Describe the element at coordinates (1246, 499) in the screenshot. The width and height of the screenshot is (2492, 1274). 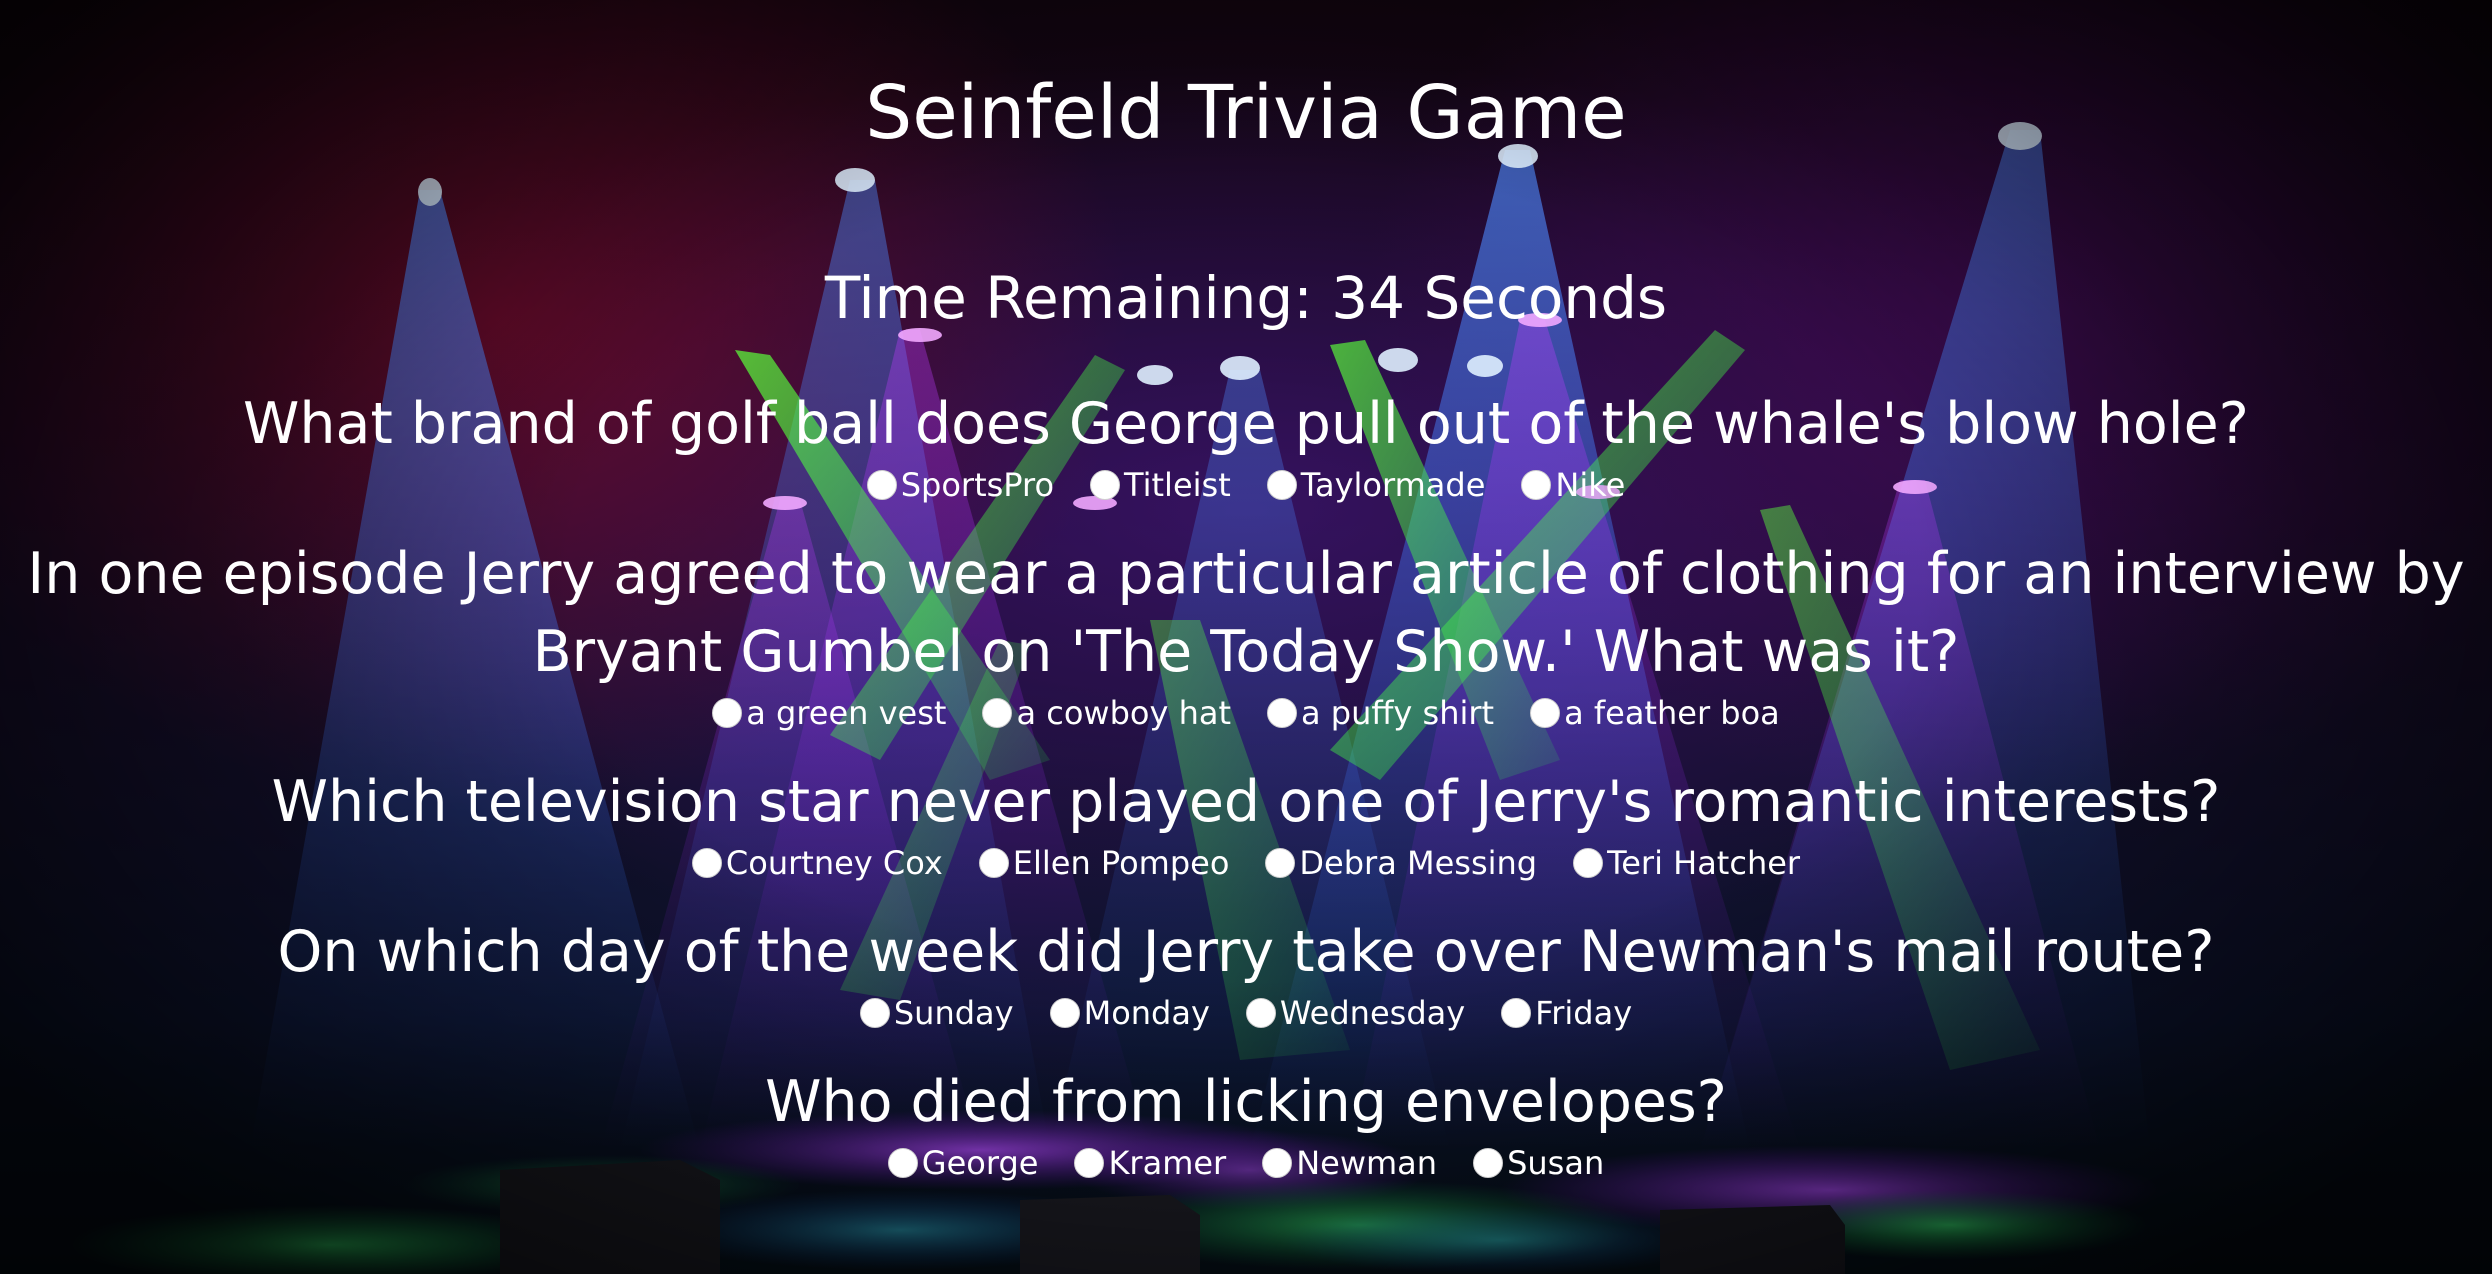
I see `answer-group: SportsPro Titleist Taylormade Nike` at that location.